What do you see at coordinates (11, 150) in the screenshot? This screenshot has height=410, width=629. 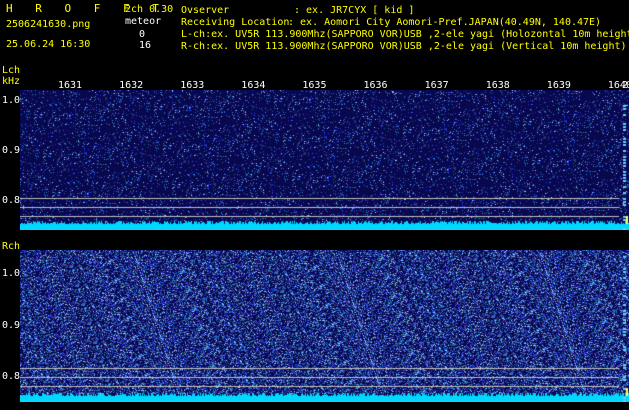 I see `lch-tick-0.9: 0.9` at bounding box center [11, 150].